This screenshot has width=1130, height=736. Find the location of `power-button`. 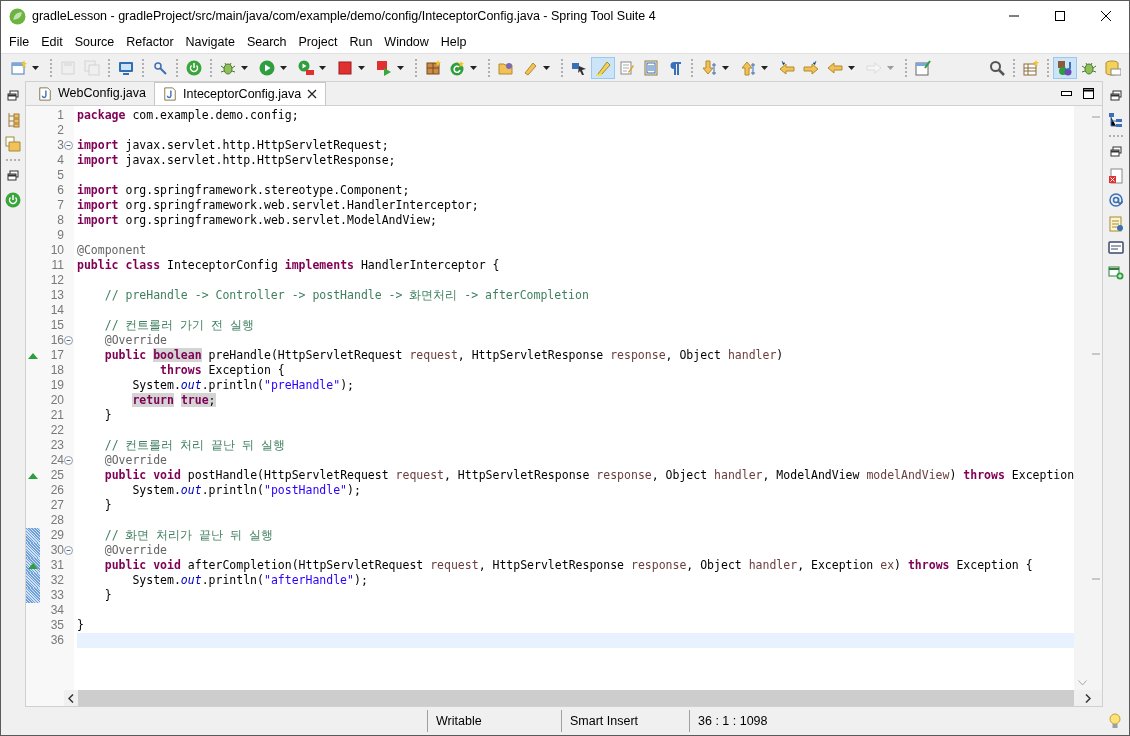

power-button is located at coordinates (13, 200).